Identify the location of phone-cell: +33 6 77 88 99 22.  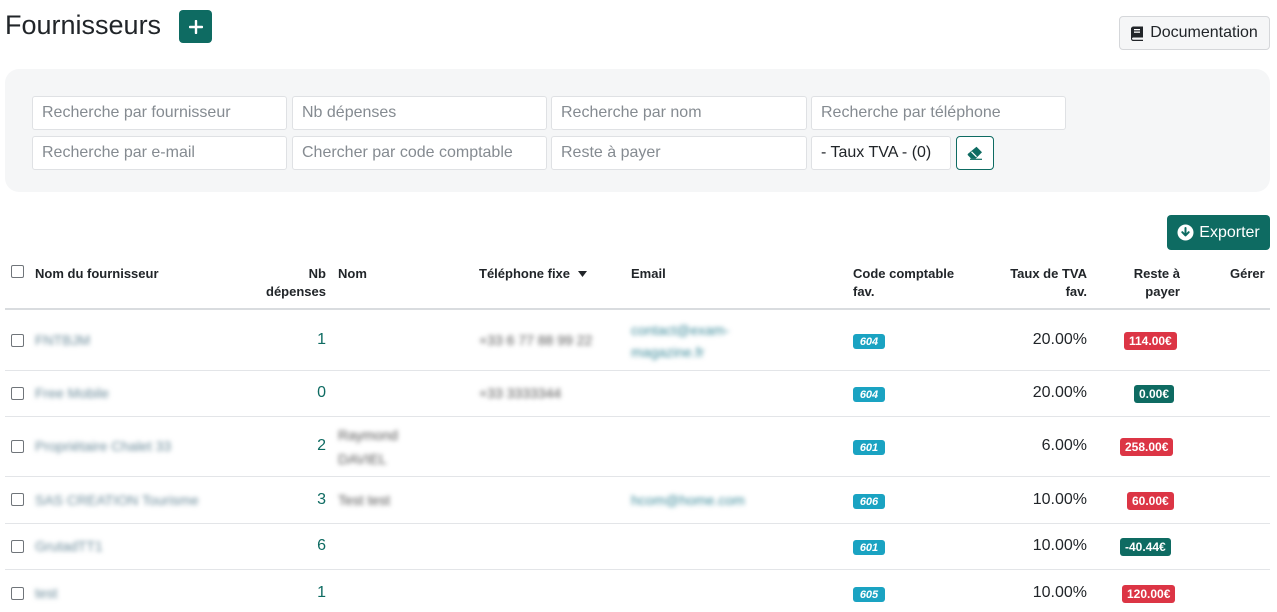
(536, 340).